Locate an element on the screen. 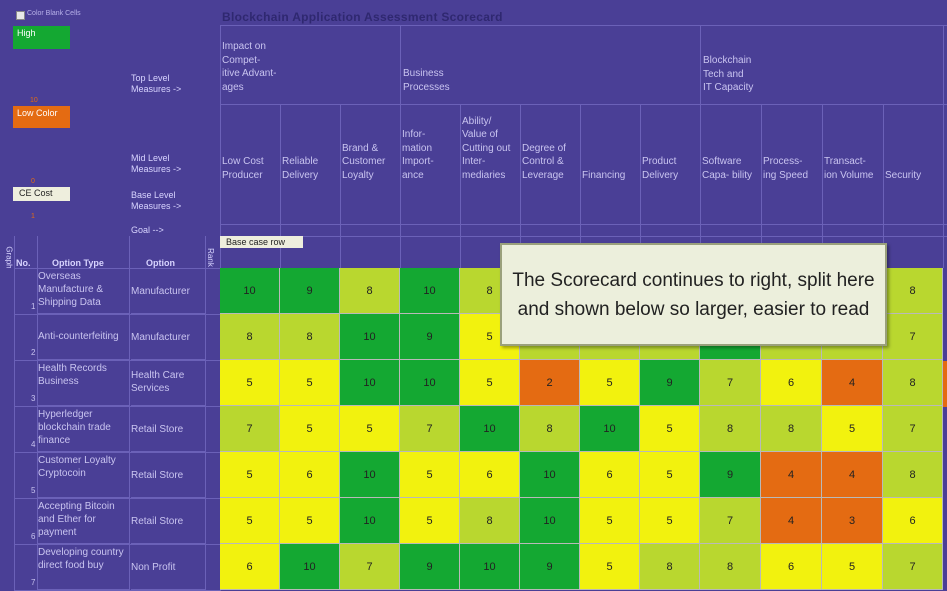 This screenshot has height=591, width=947. row-option-type: Anti-counterfeiting is located at coordinates (84, 337).